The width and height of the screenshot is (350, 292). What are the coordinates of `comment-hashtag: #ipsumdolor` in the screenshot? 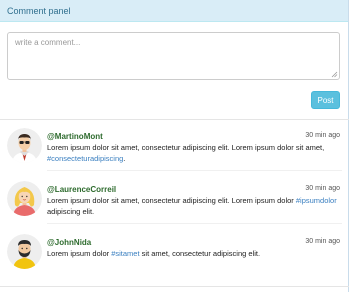 It's located at (316, 200).